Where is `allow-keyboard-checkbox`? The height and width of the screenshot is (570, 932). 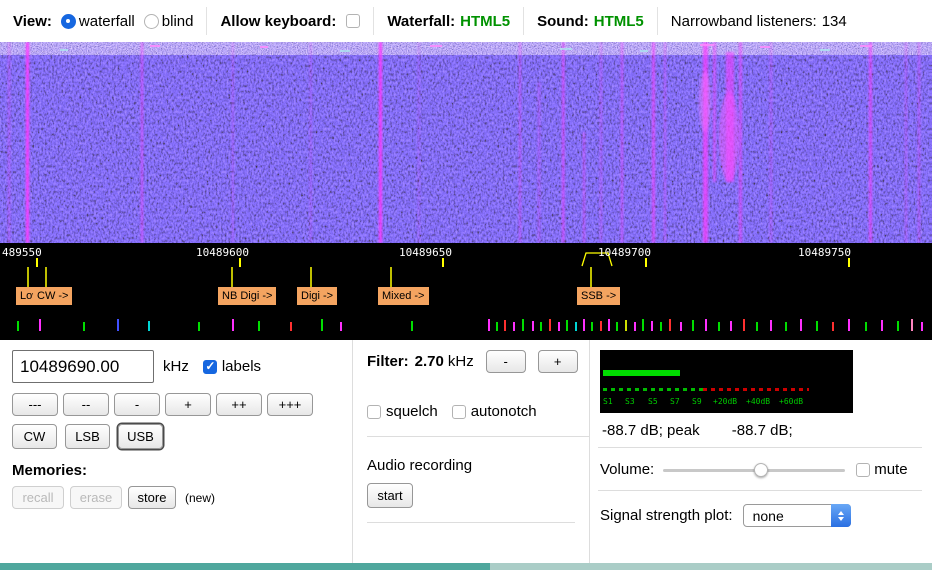 allow-keyboard-checkbox is located at coordinates (353, 21).